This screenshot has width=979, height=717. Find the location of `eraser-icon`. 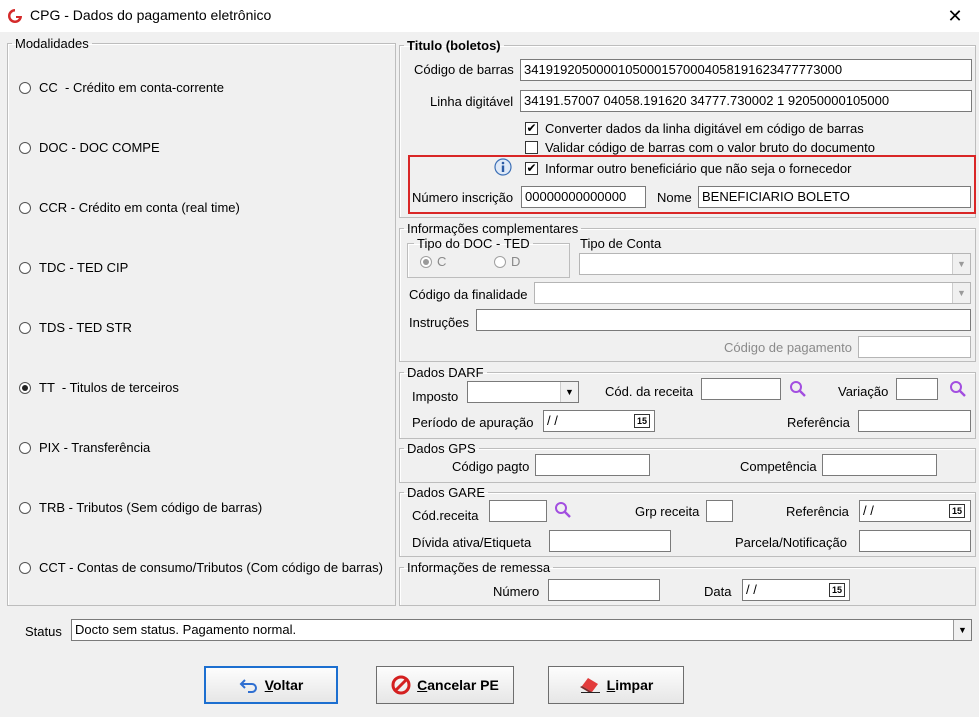

eraser-icon is located at coordinates (590, 685).